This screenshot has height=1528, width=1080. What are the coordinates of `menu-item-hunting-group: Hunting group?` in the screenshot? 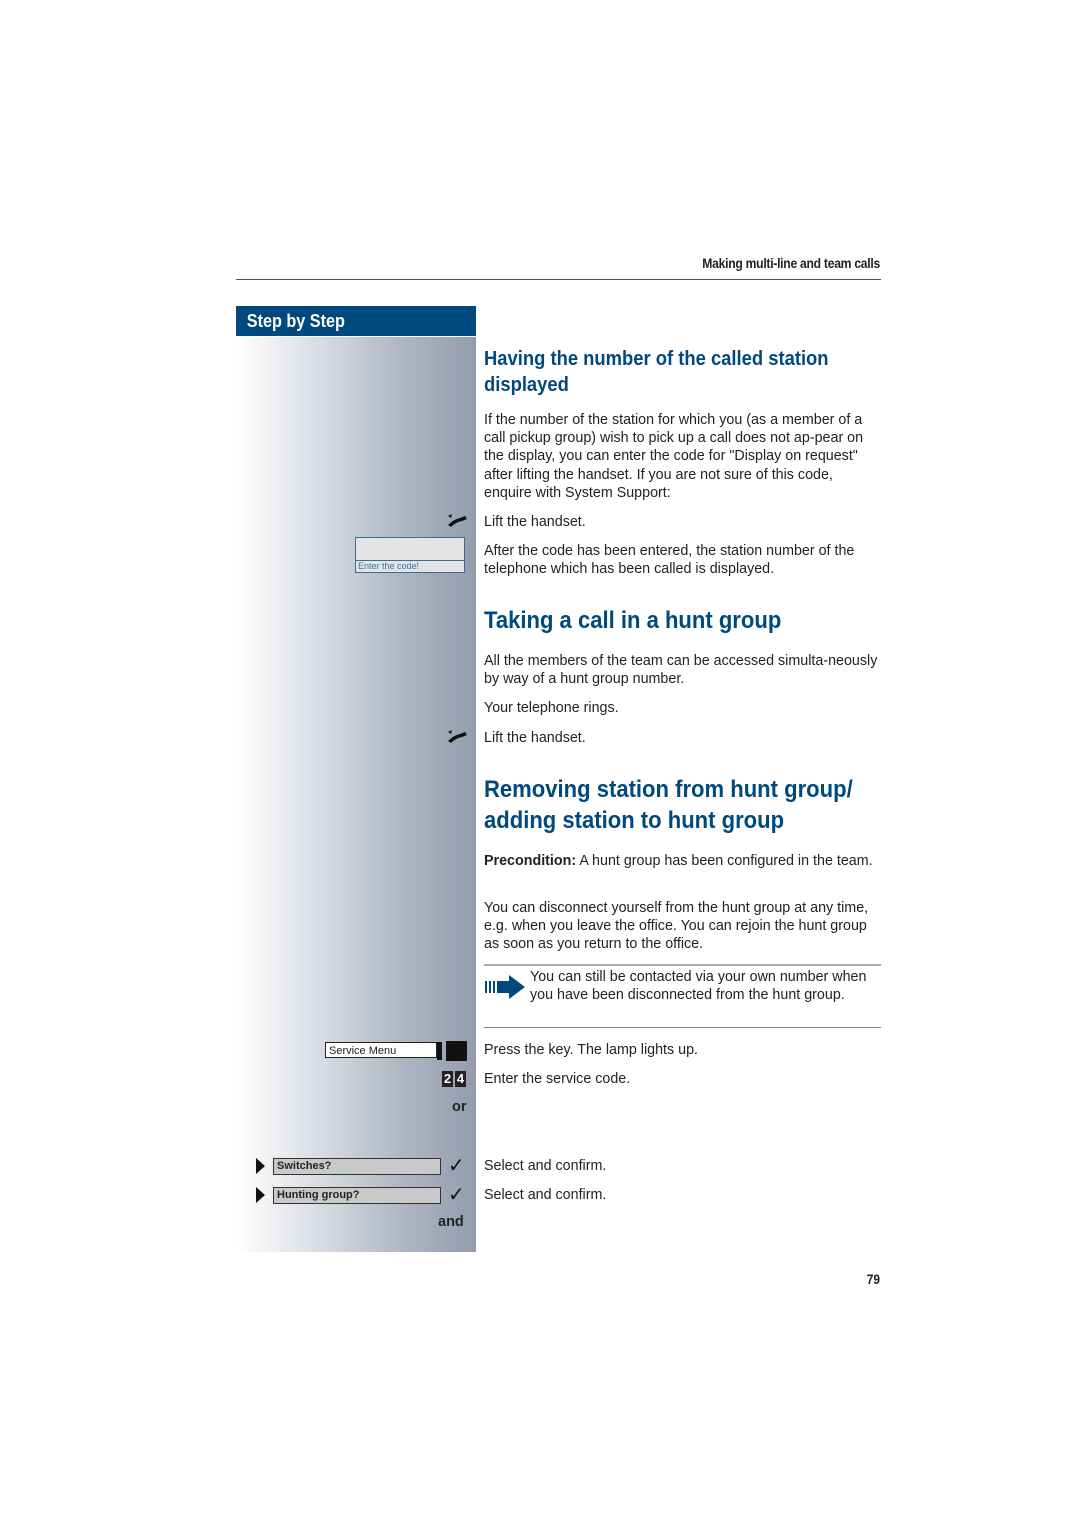 It's located at (357, 1195).